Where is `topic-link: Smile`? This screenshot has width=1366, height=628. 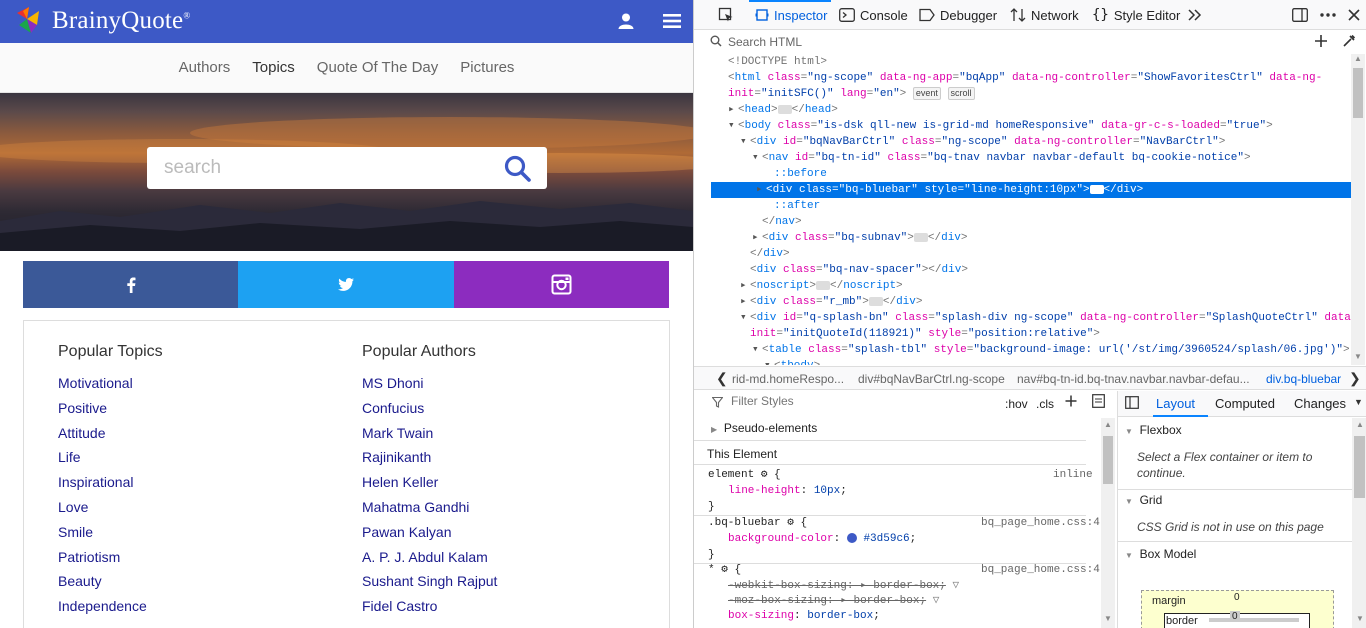 topic-link: Smile is located at coordinates (110, 532).